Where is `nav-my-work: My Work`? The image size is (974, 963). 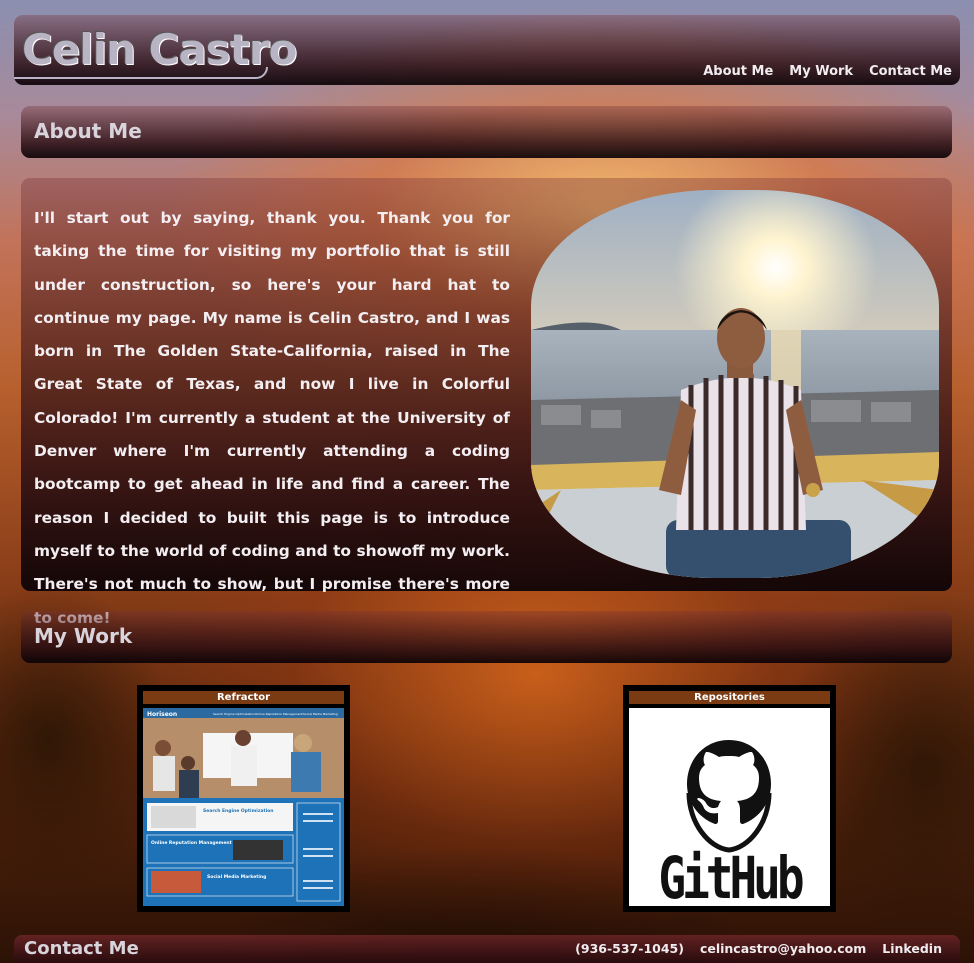
nav-my-work: My Work is located at coordinates (821, 71).